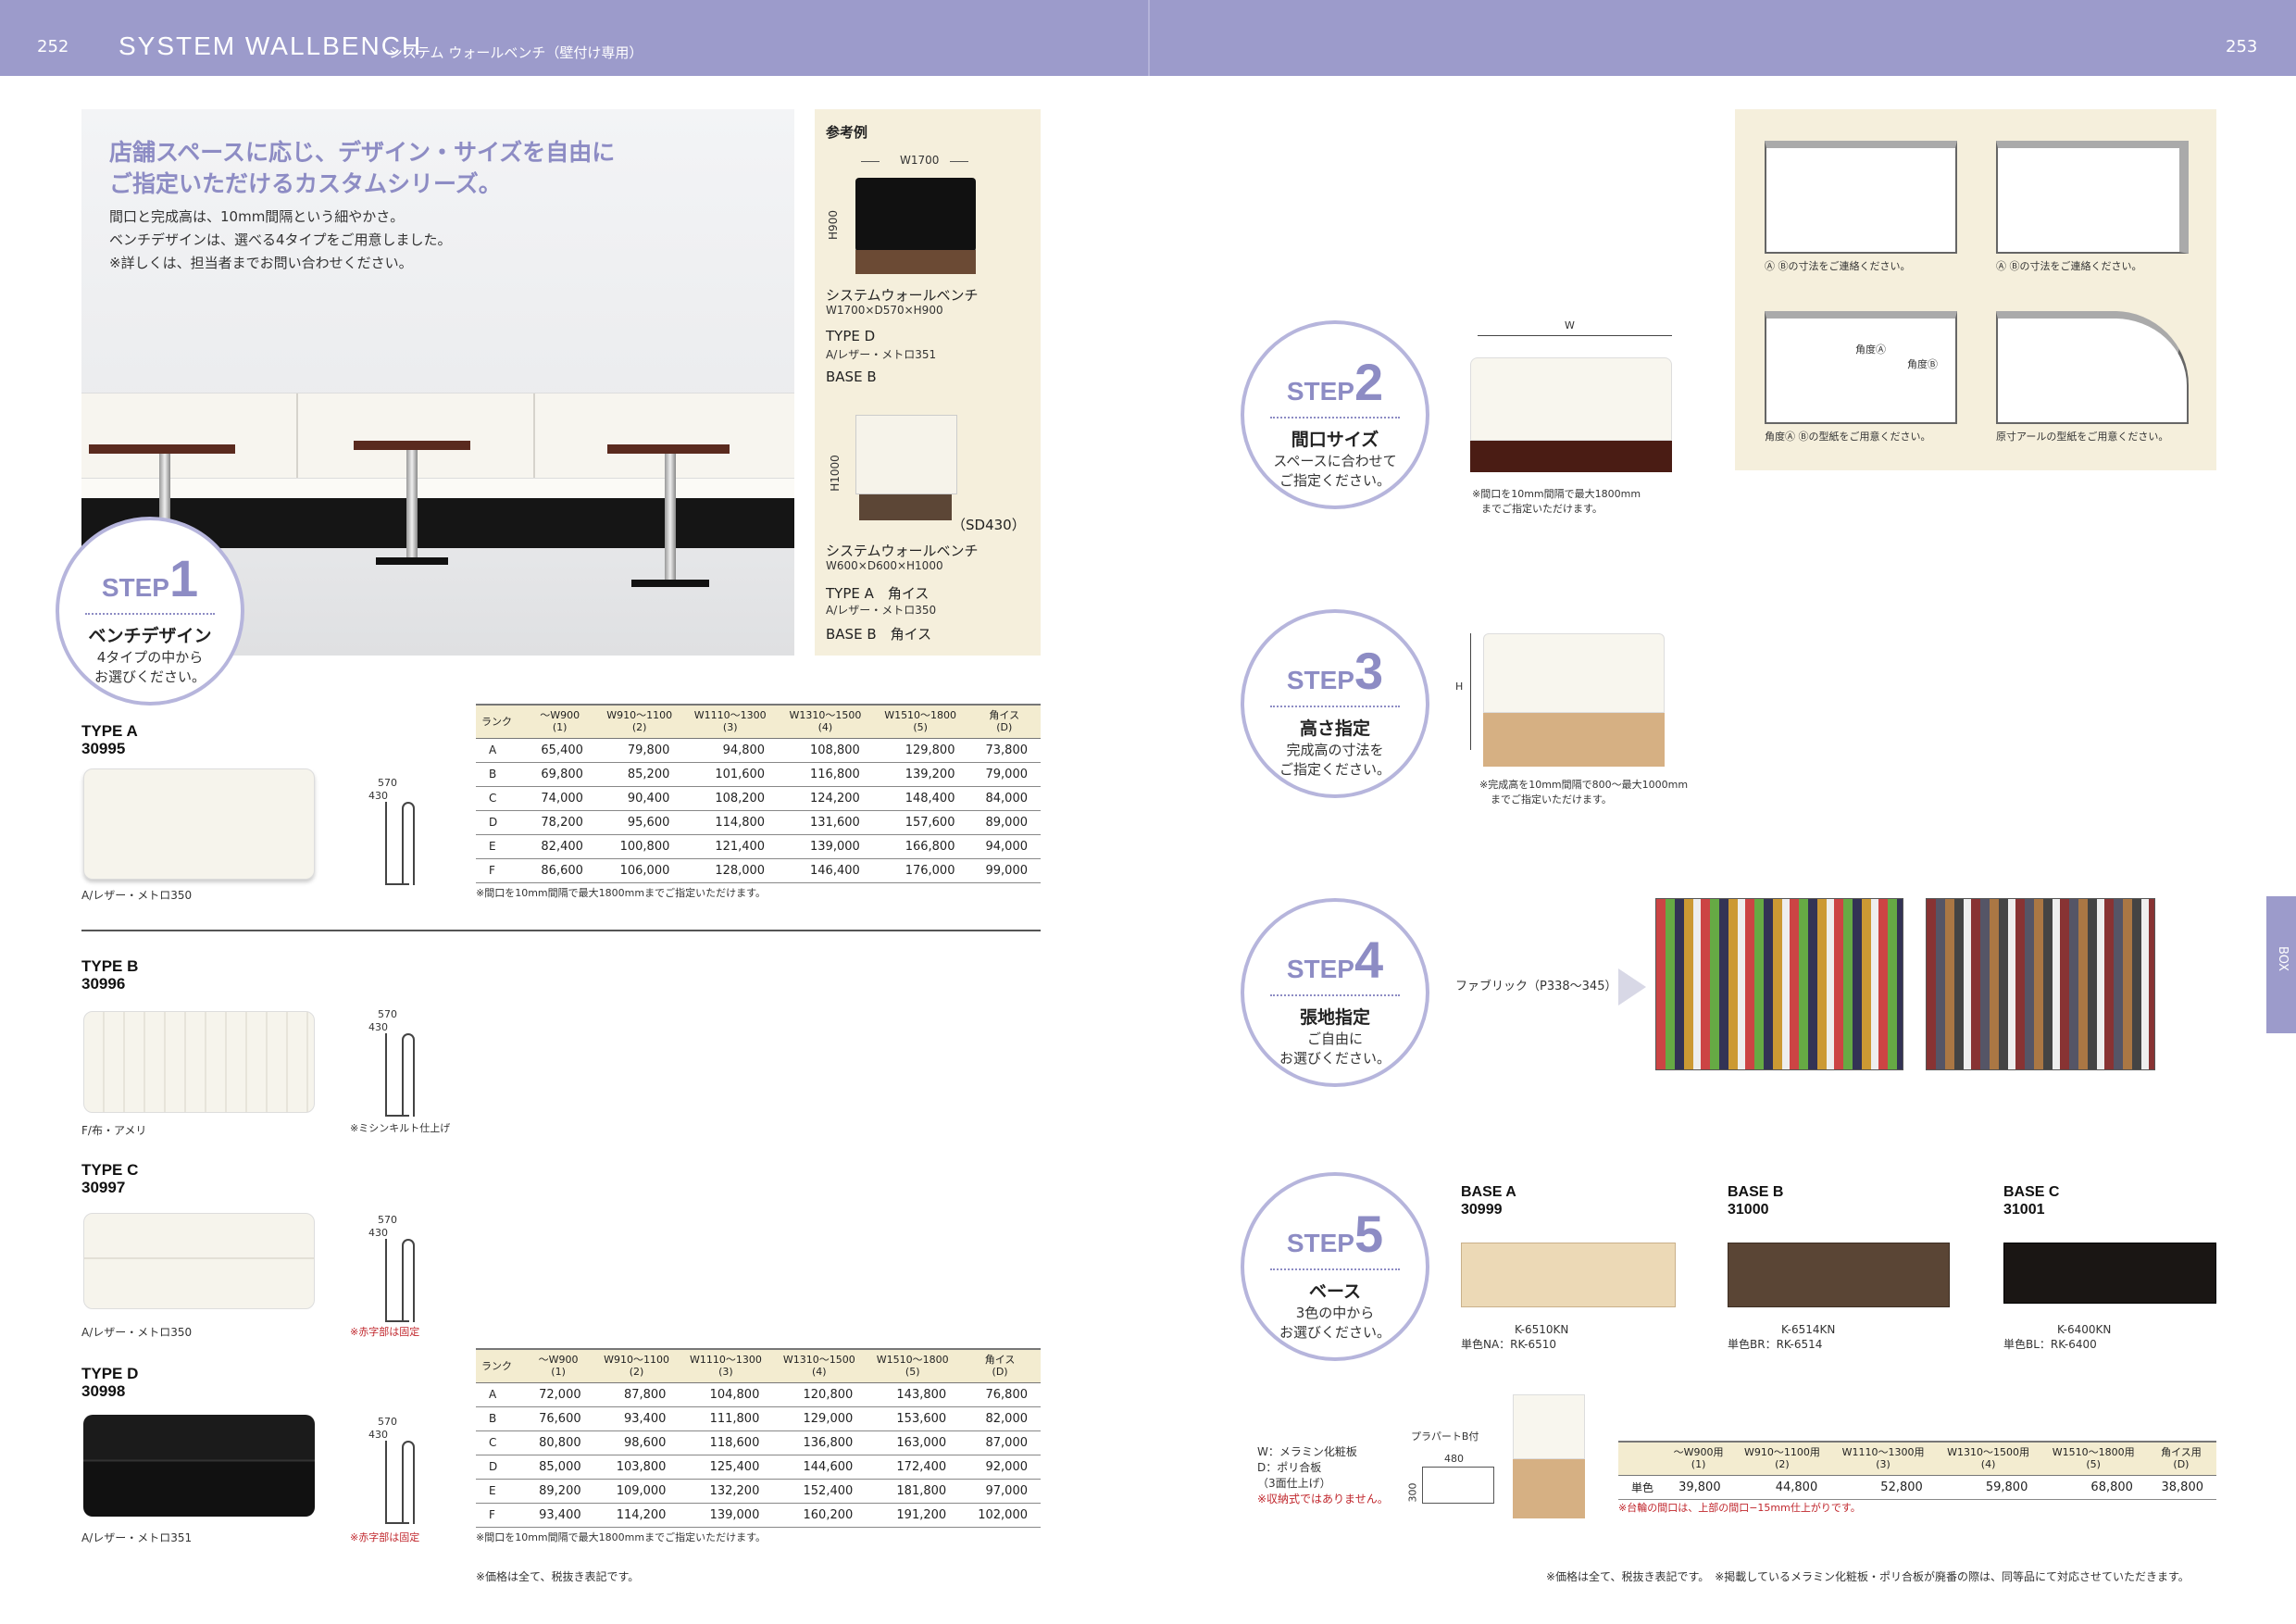 The image size is (2296, 1624). Describe the element at coordinates (636, 1515) in the screenshot. I see `price-cell: 114,200` at that location.